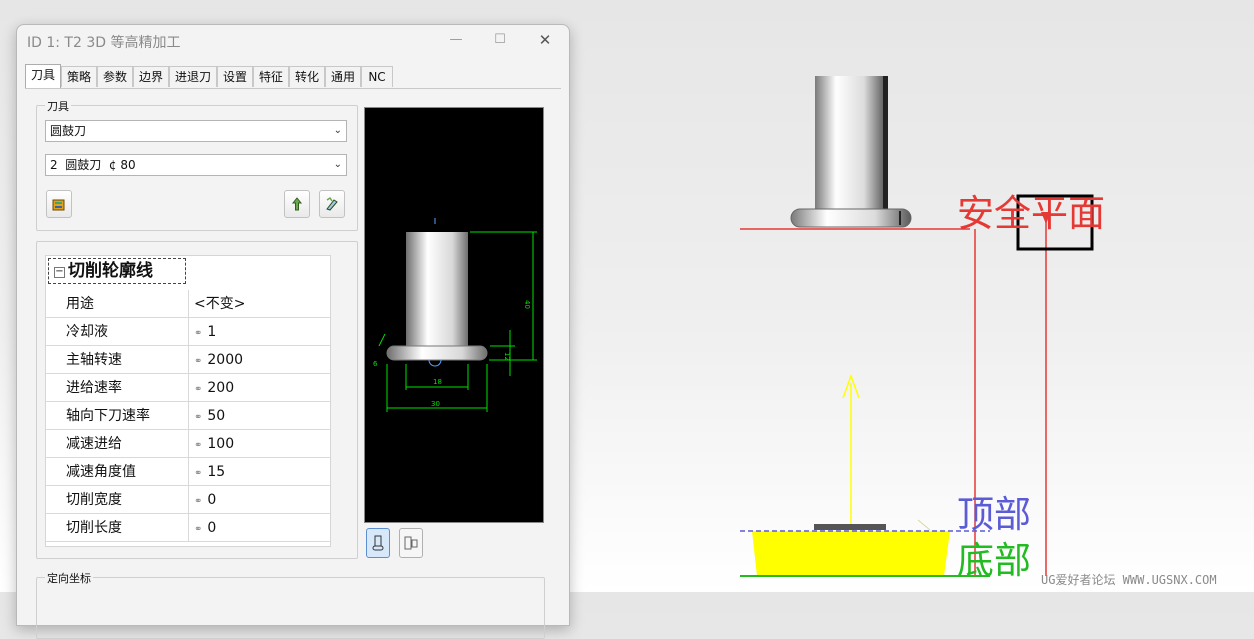 This screenshot has height=639, width=1254. Describe the element at coordinates (437, 382) in the screenshot. I see `dim-label-18: 18` at that location.